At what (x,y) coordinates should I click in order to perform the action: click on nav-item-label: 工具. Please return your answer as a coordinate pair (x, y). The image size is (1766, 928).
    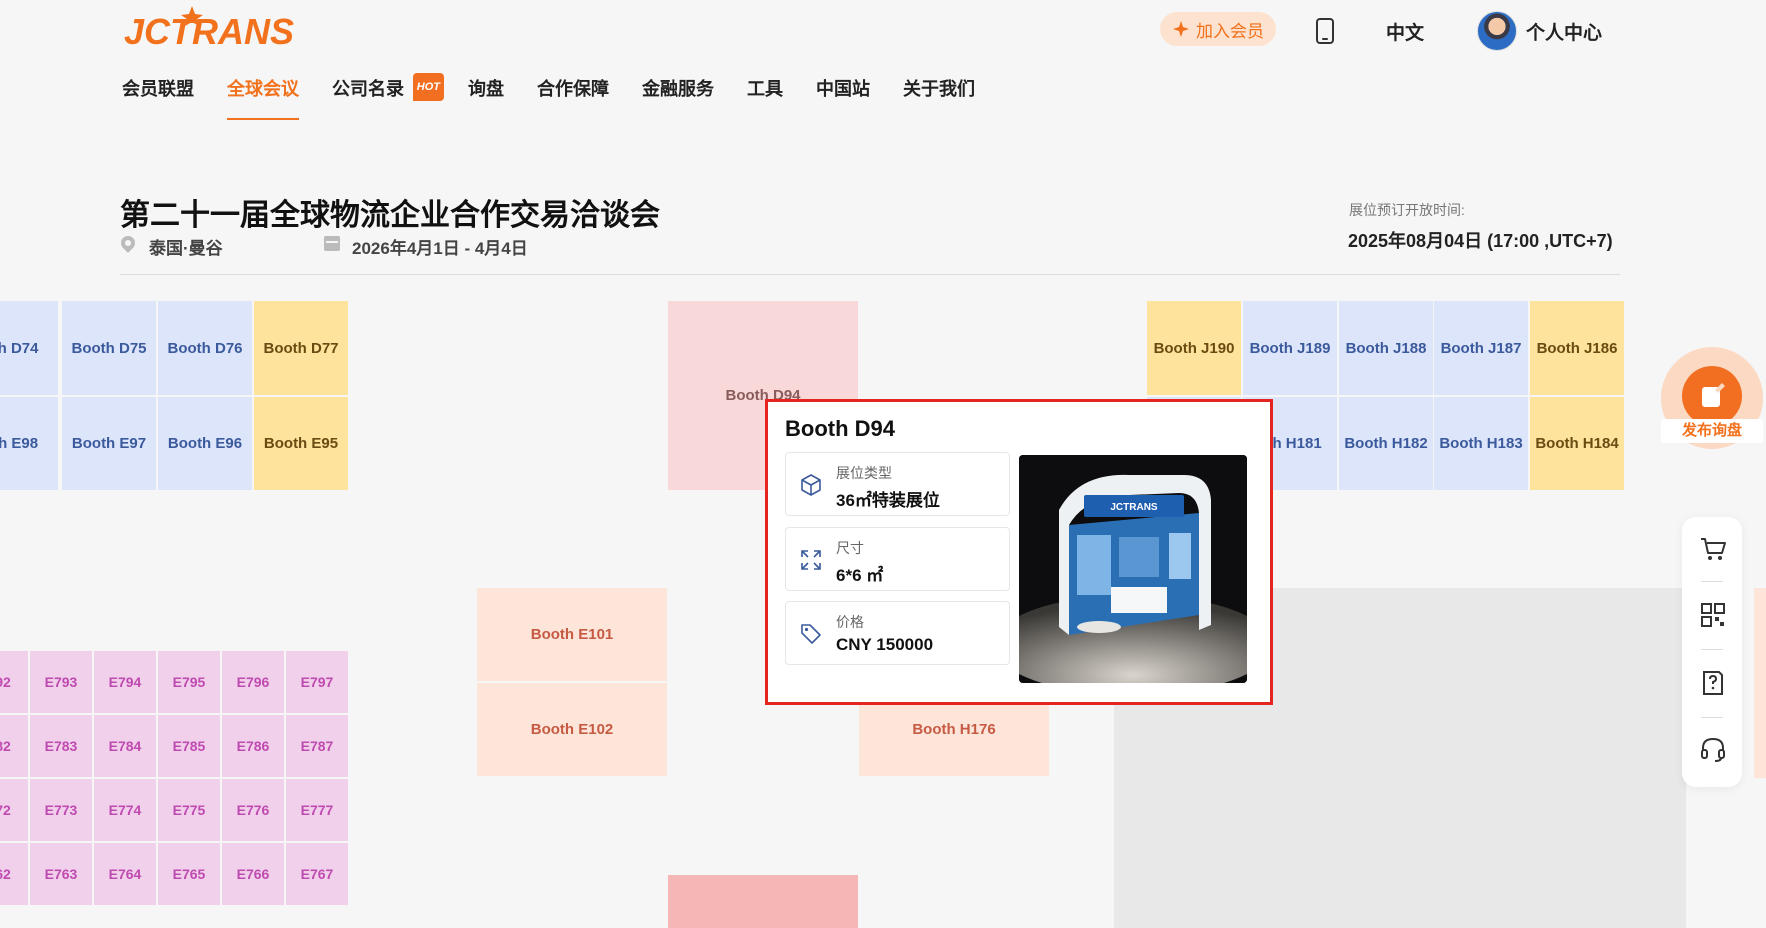
    Looking at the image, I should click on (765, 89).